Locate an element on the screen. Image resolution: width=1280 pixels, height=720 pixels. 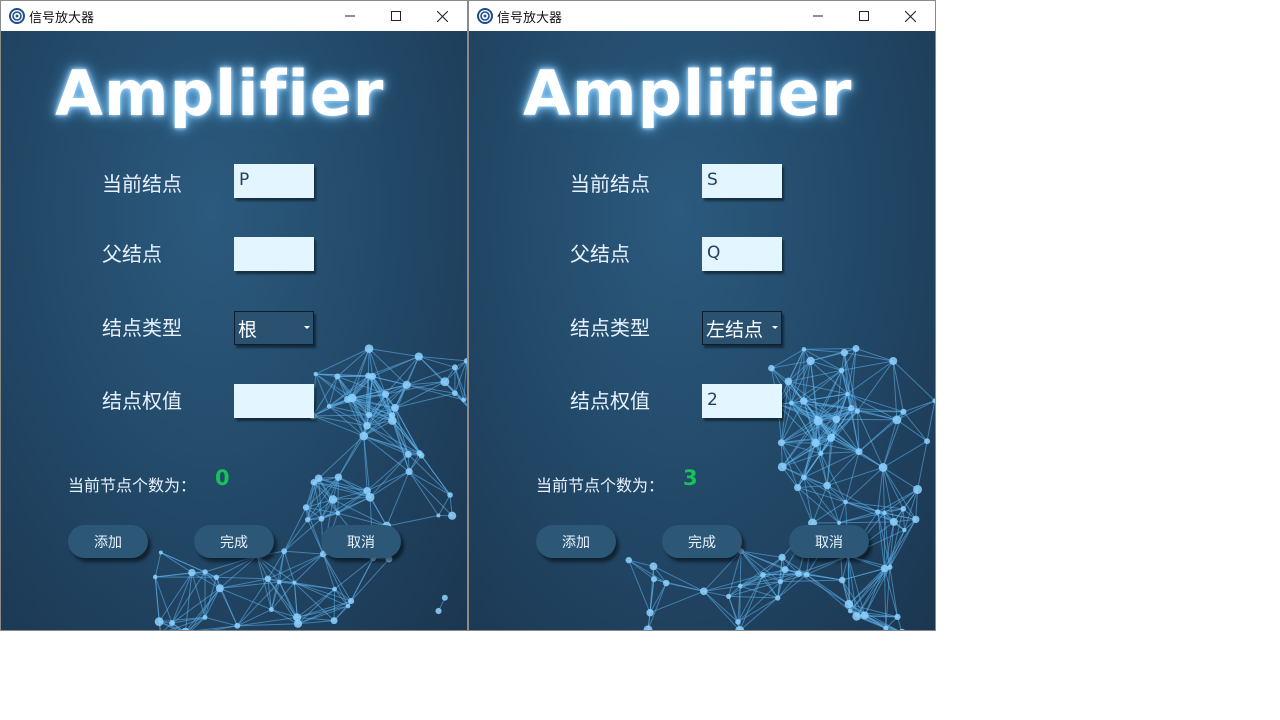
node-weight-input is located at coordinates (274, 401).